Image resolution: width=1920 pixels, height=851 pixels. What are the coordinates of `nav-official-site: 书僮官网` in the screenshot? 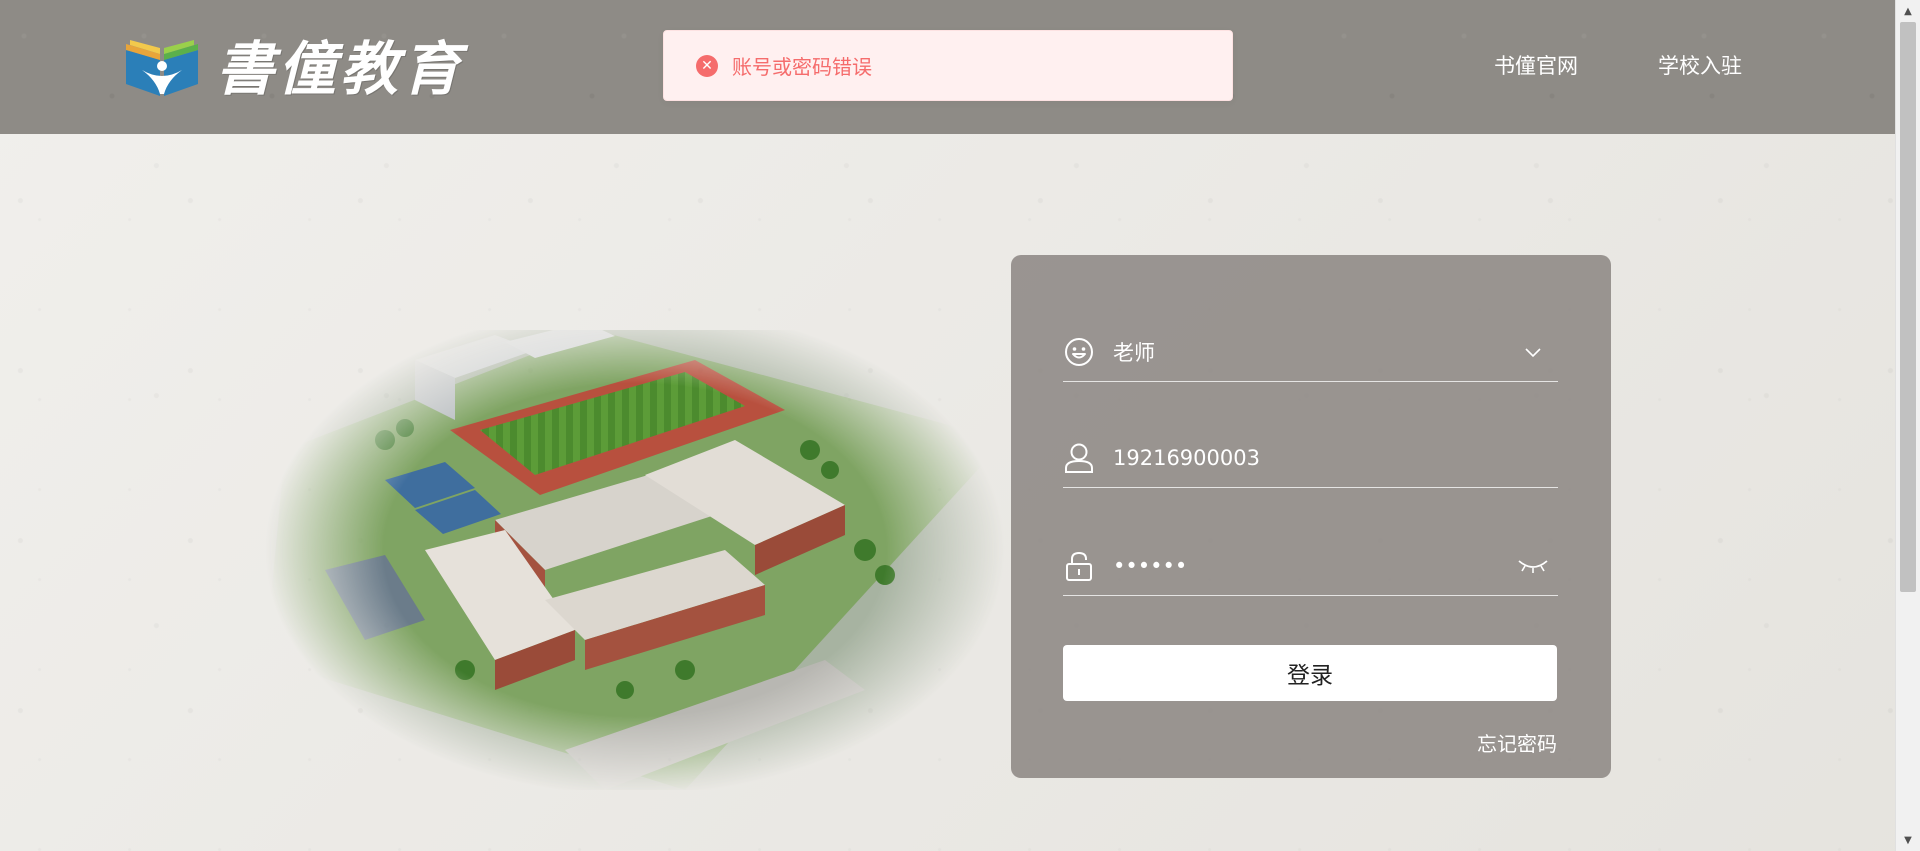 It's located at (1536, 66).